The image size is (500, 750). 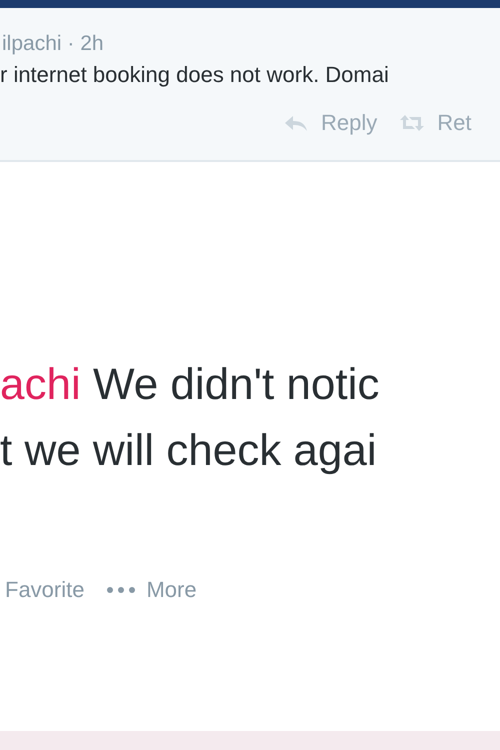 I want to click on favorite-button: Favorite, so click(x=44, y=590).